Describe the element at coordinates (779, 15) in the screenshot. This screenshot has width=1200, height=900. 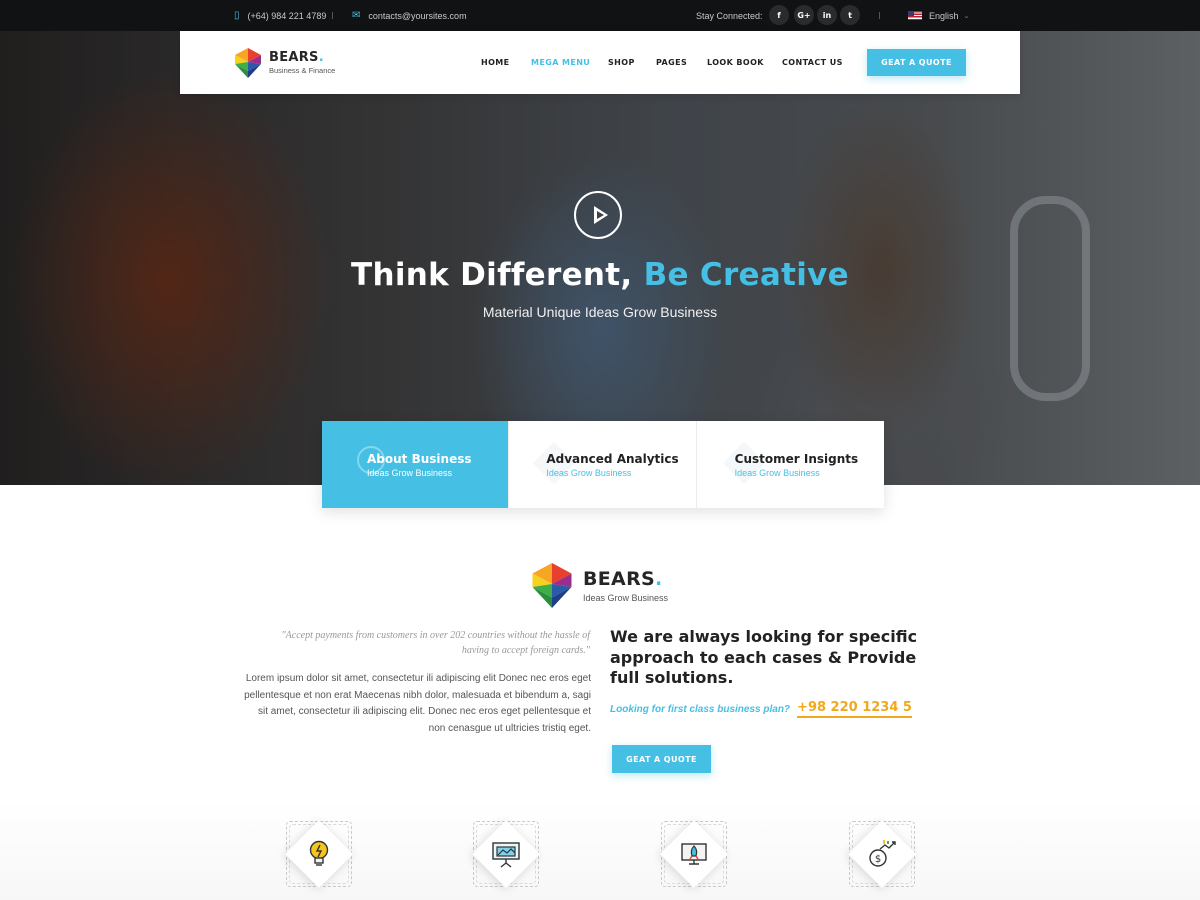
I see `facebook-icon: f` at that location.